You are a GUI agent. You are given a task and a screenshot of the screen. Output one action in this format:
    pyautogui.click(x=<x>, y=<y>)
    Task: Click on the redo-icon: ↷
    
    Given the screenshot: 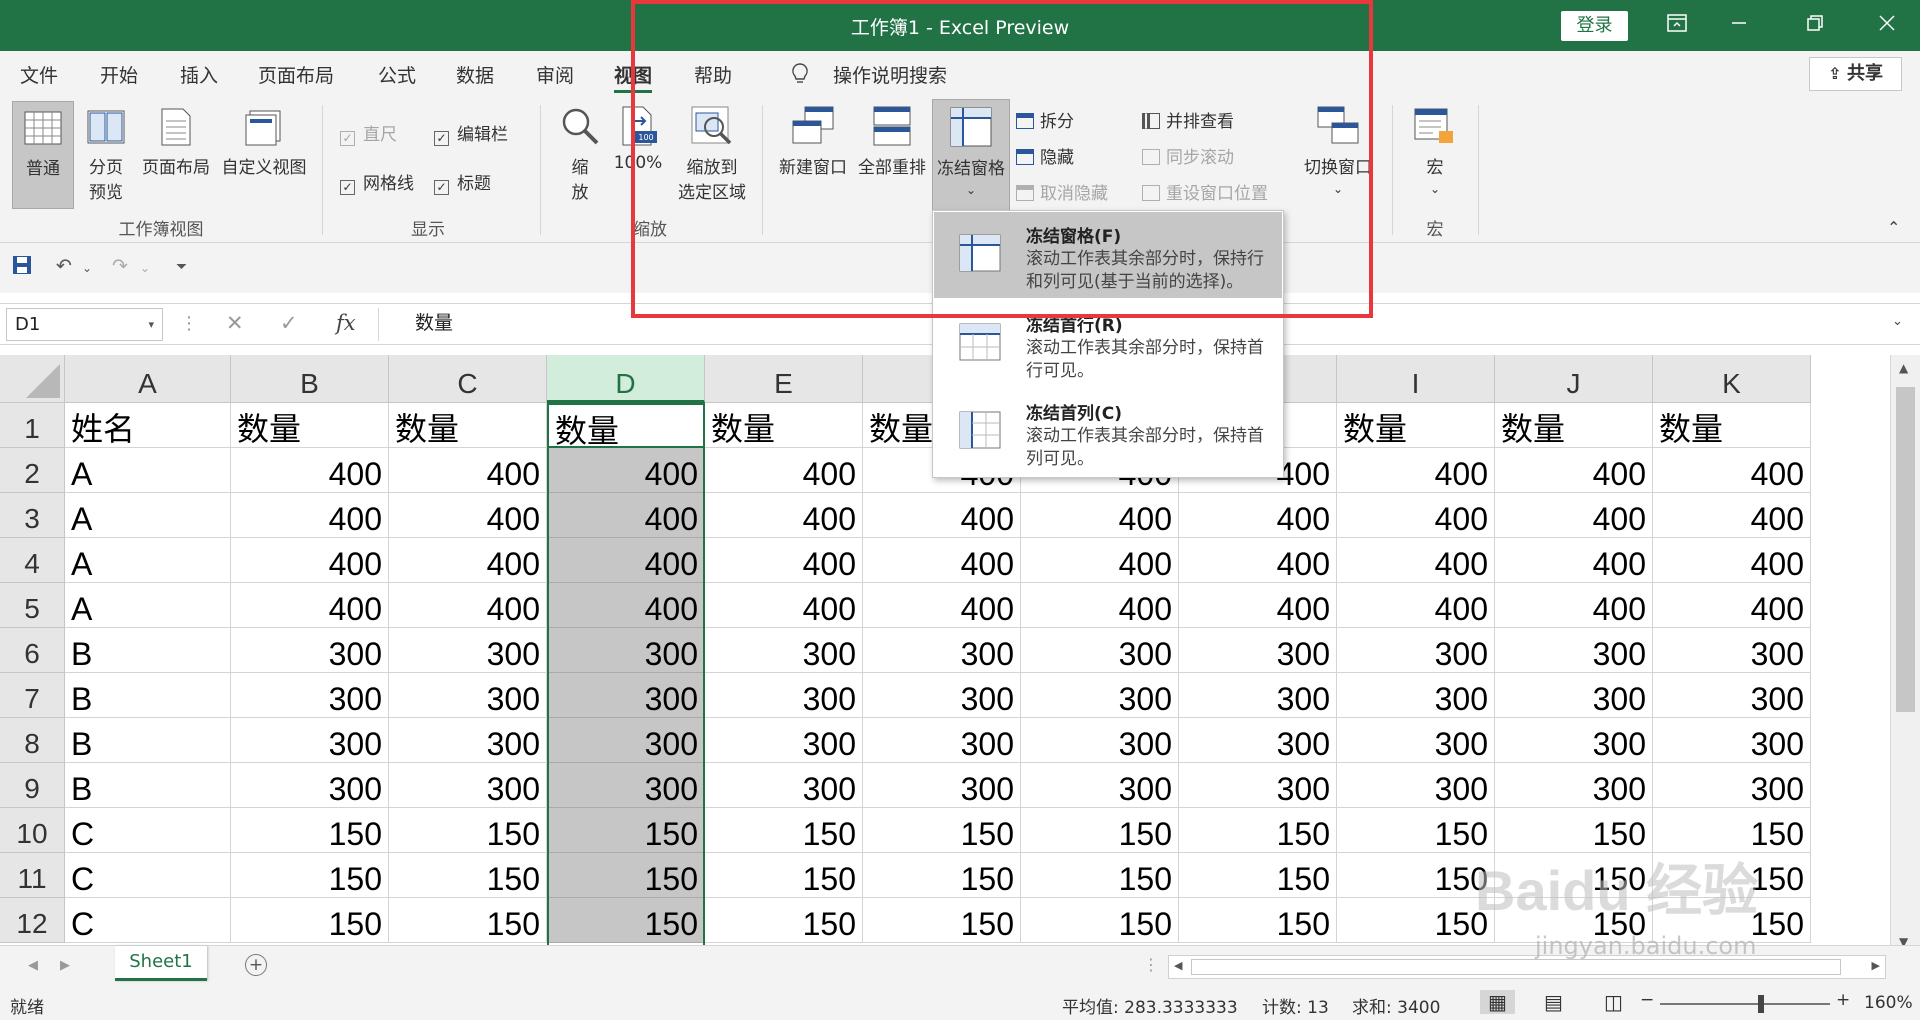 What is the action you would take?
    pyautogui.click(x=120, y=266)
    